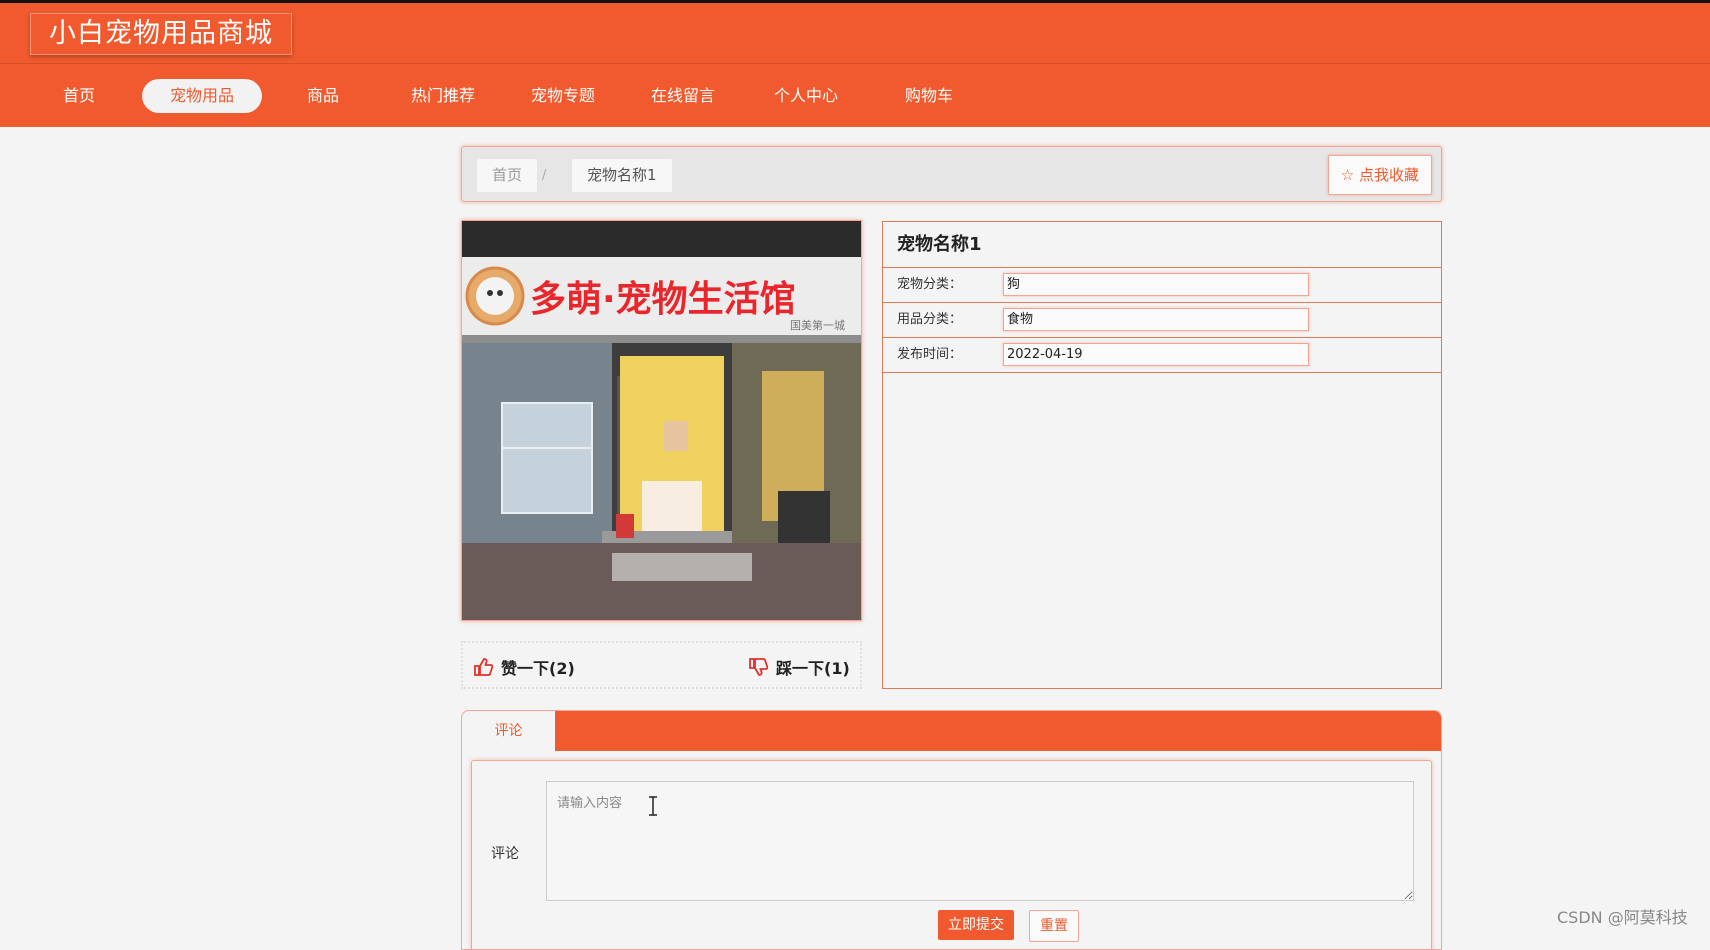 The height and width of the screenshot is (950, 1710). Describe the element at coordinates (1156, 284) in the screenshot. I see `pet-category-value: 狗` at that location.